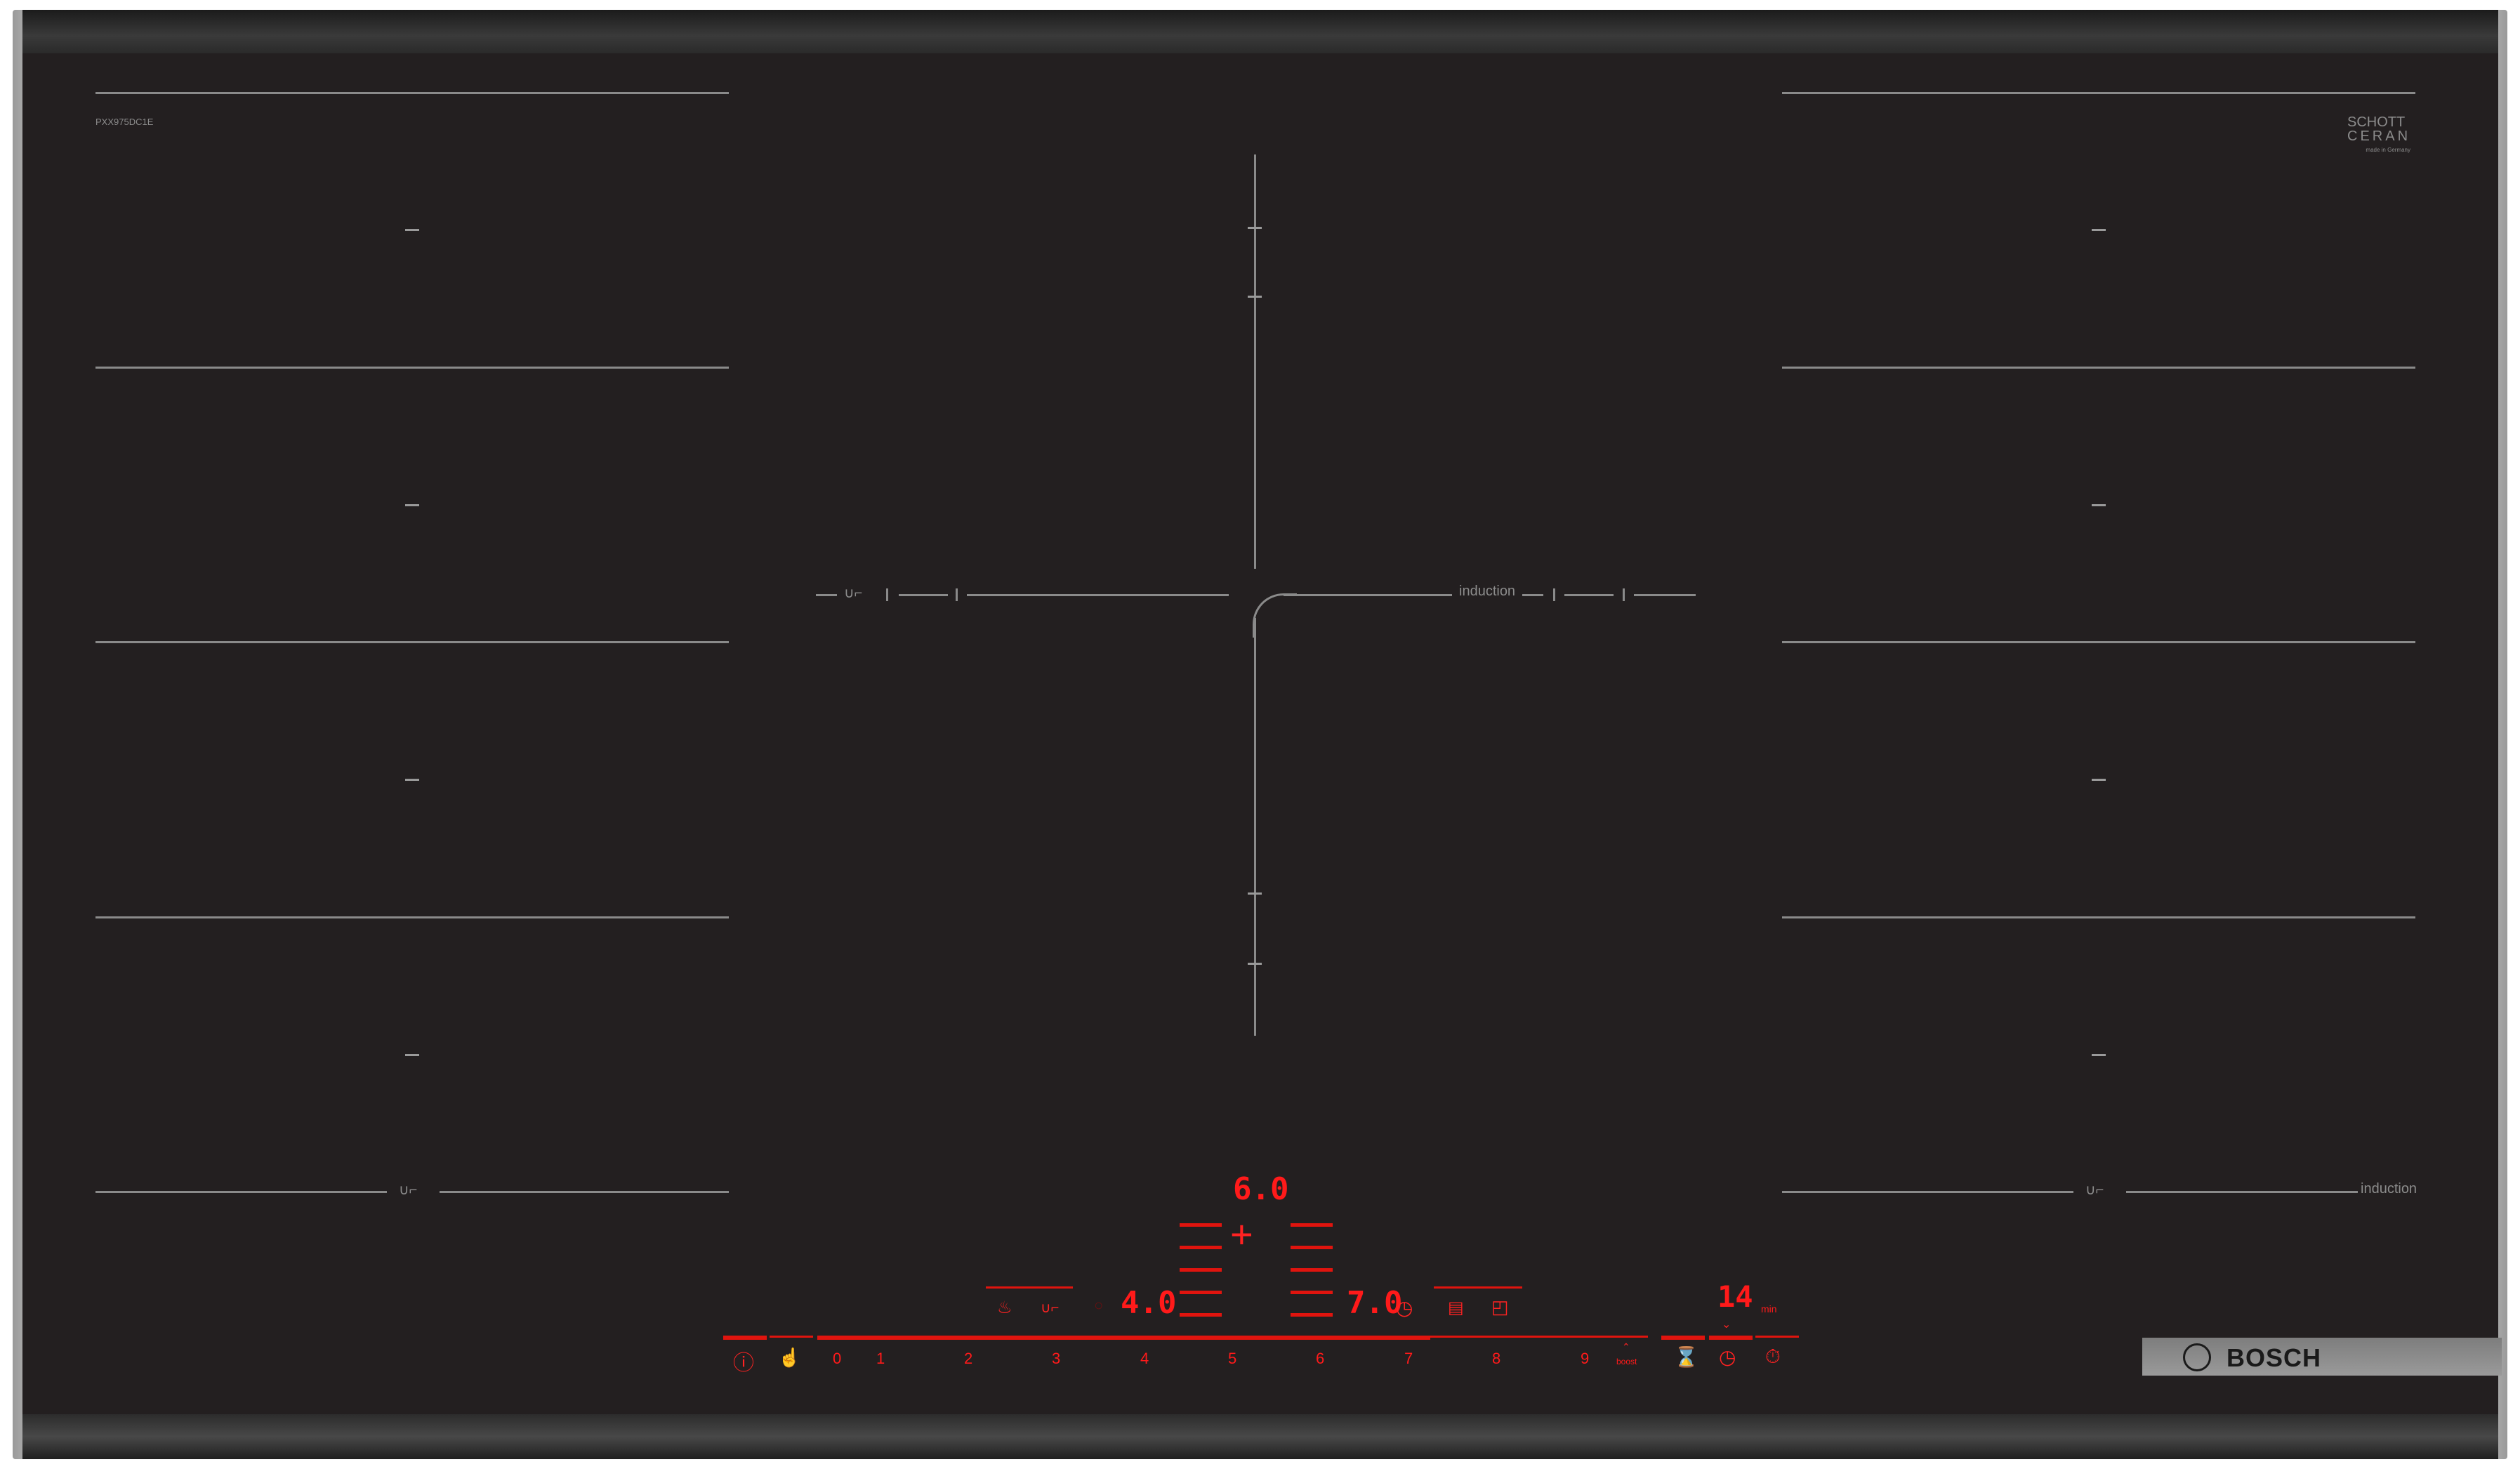 The image size is (2520, 1469). I want to click on scale-6: 6, so click(1320, 1359).